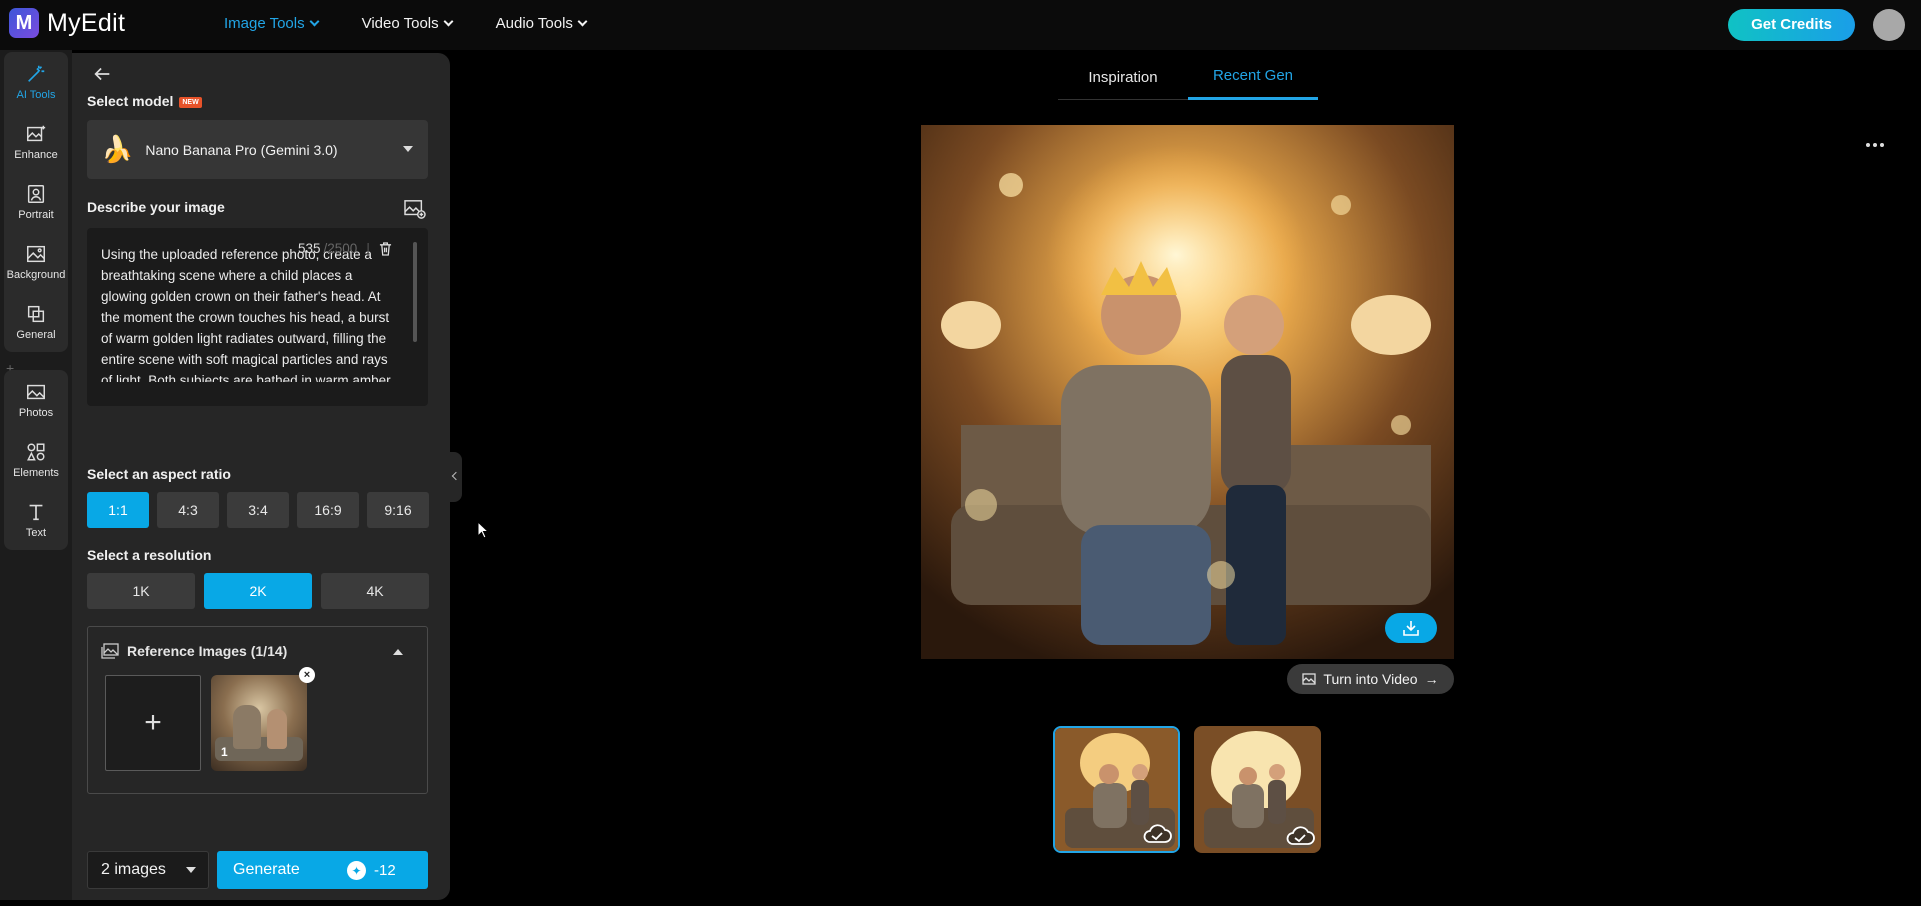 This screenshot has height=906, width=1921. I want to click on download-icon, so click(1411, 628).